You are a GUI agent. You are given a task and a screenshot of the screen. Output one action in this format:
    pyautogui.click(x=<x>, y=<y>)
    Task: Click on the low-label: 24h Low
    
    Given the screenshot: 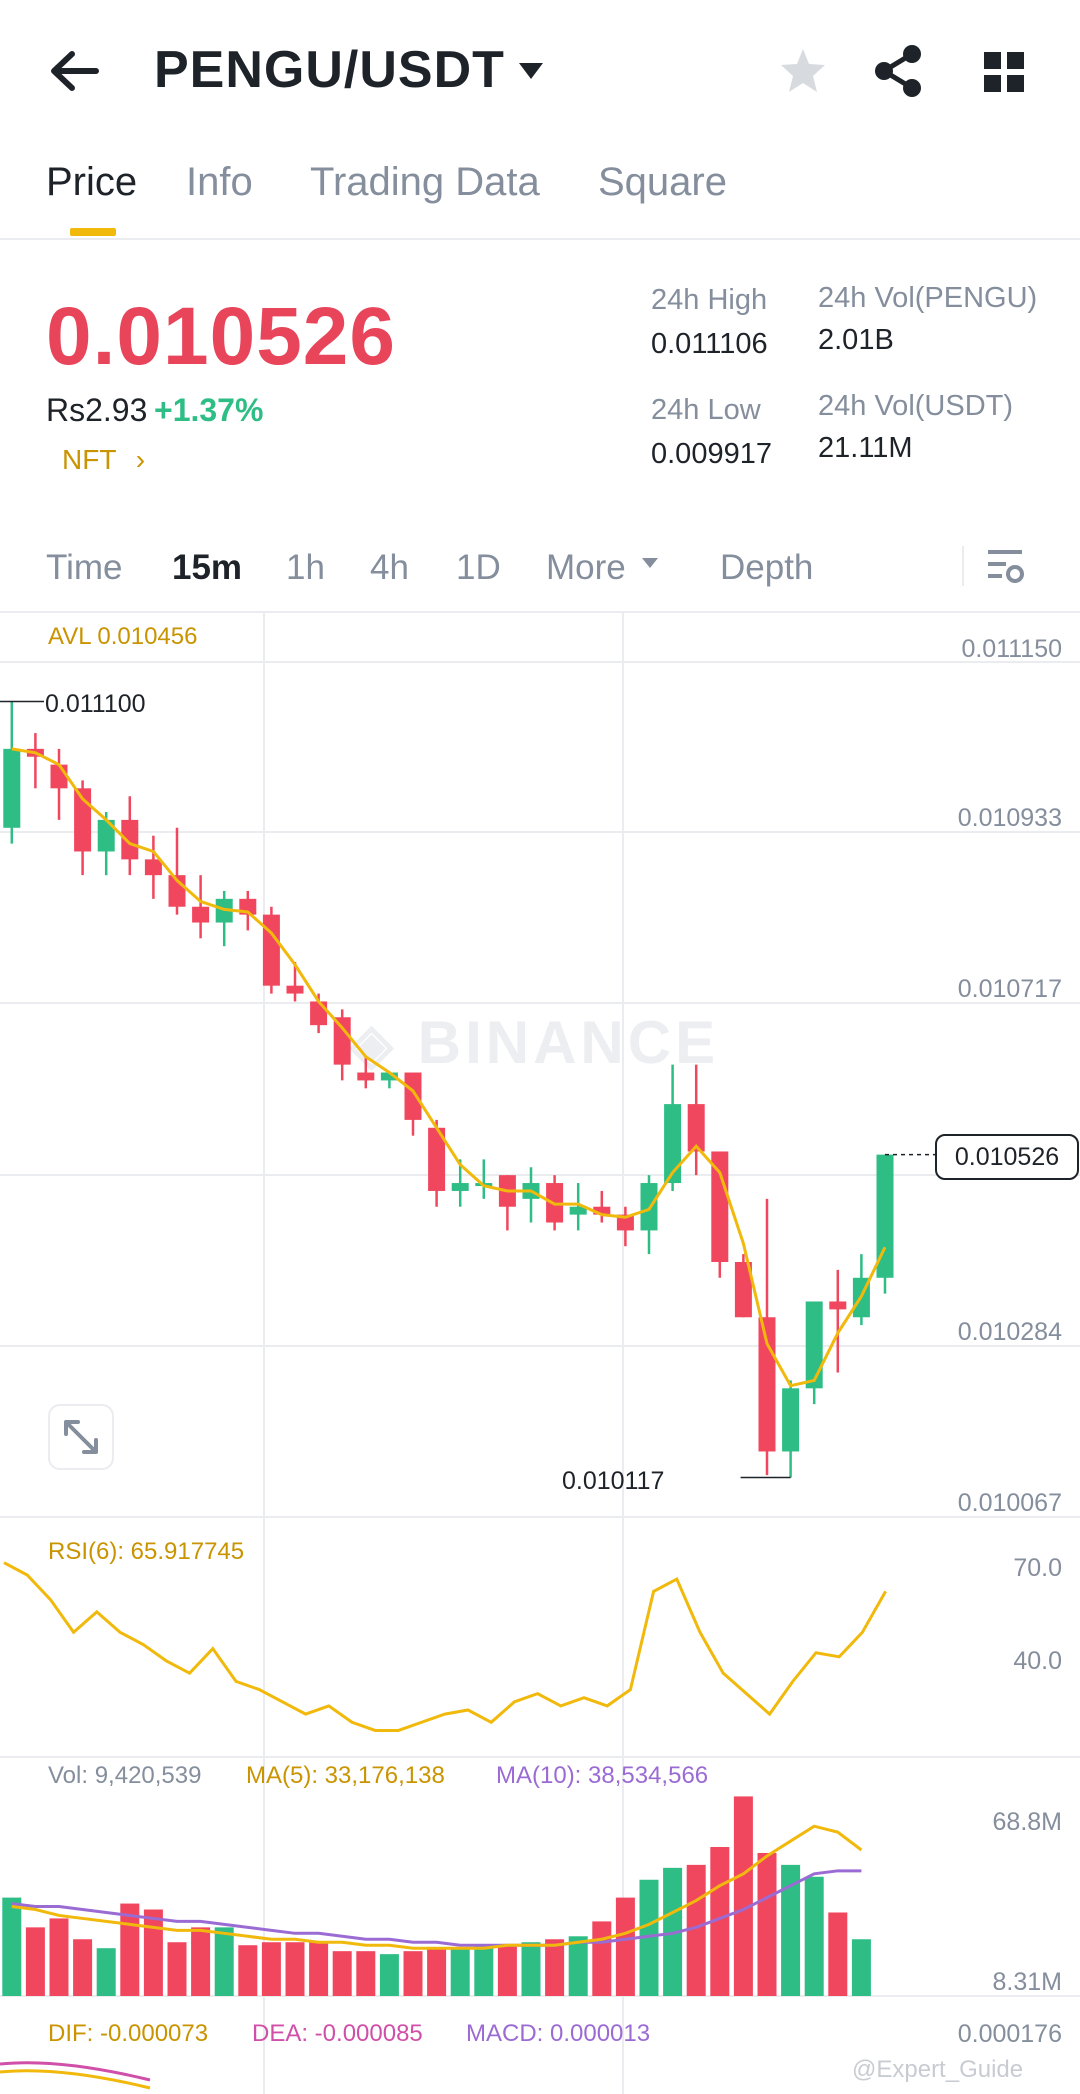 What is the action you would take?
    pyautogui.click(x=706, y=410)
    